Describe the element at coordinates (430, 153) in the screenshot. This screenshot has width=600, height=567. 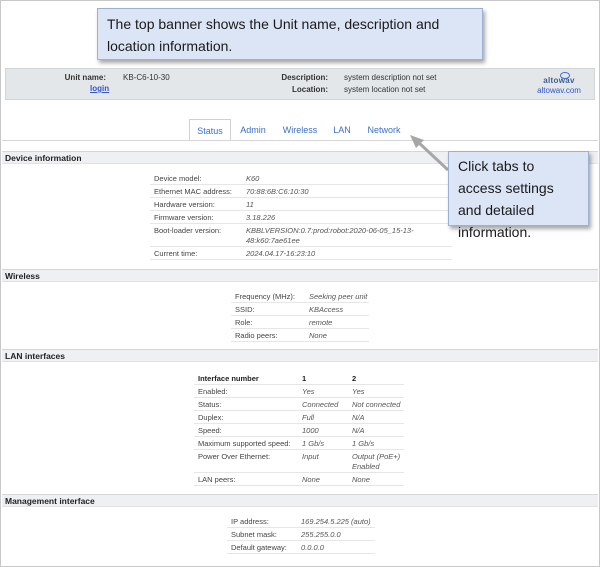
I see `callout-arrow-icon` at that location.